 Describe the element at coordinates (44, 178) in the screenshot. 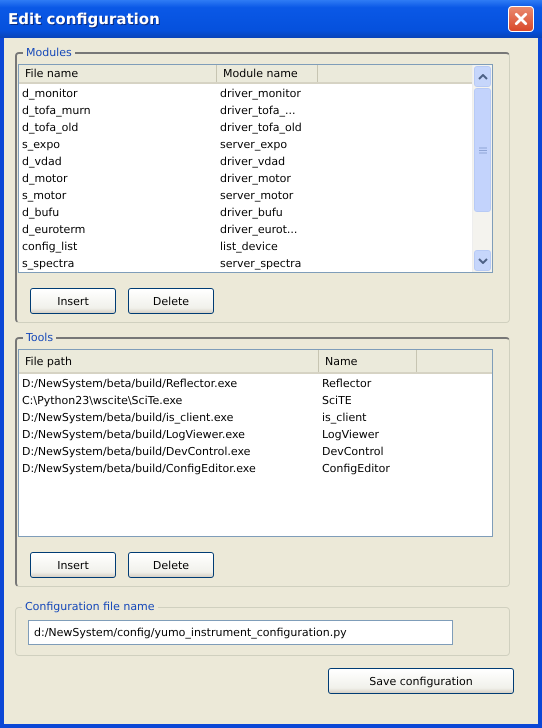

I see `table-cell-text: d_motor` at that location.